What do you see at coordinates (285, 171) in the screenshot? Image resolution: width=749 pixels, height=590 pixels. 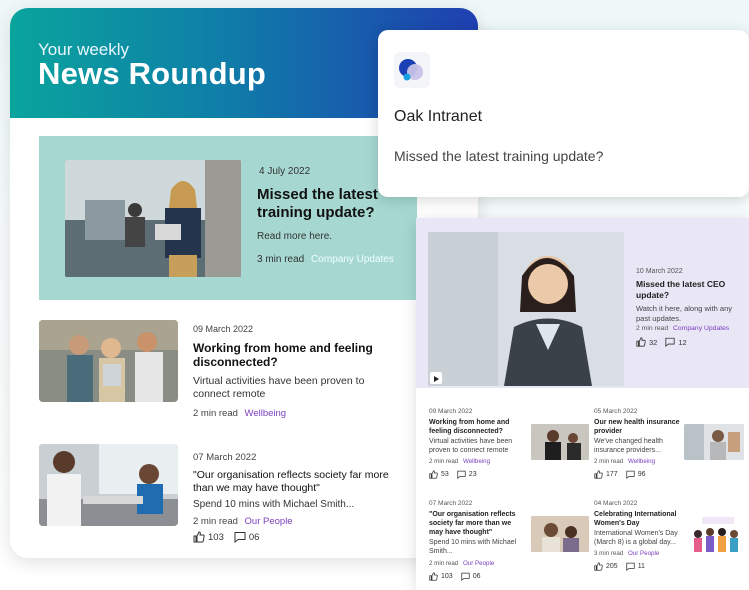 I see `featured-article-date: 4 July 2022` at bounding box center [285, 171].